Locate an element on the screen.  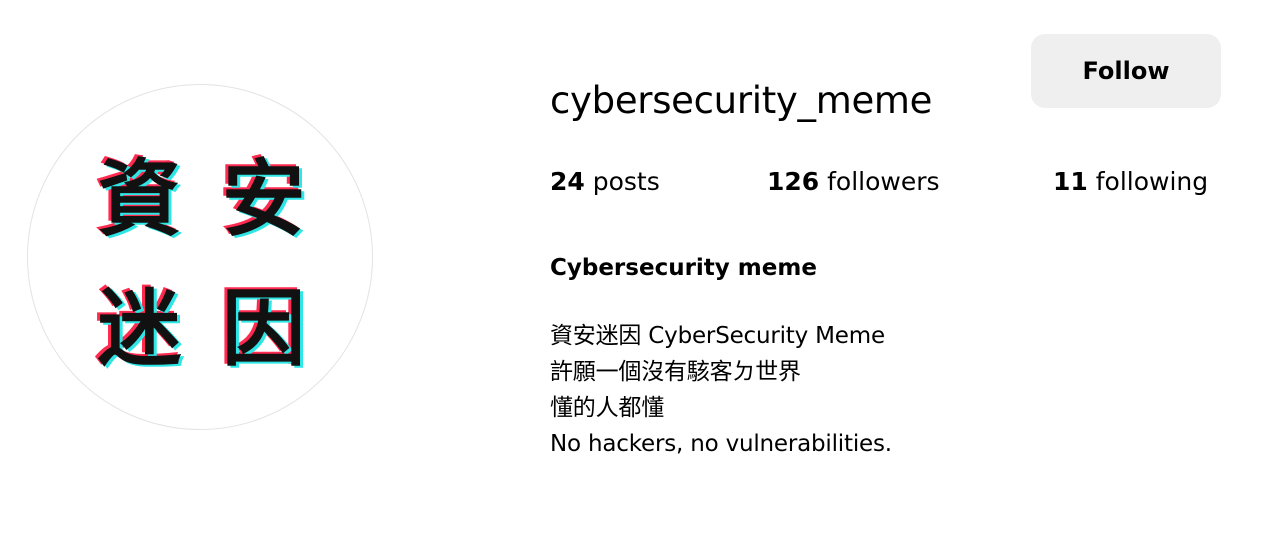
followers-link: 126 followers is located at coordinates (853, 182).